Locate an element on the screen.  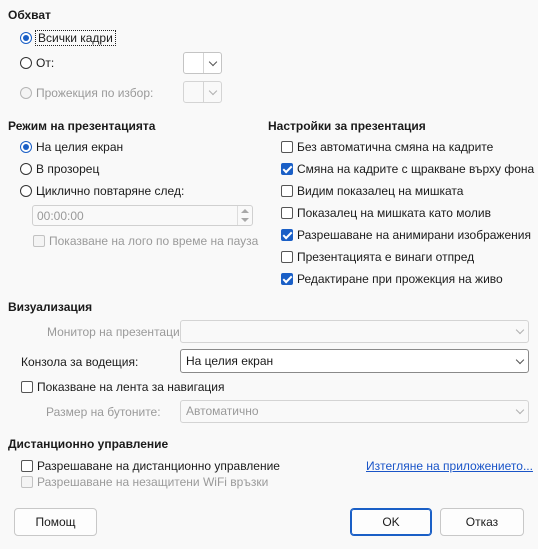
mouse-pen-label: Показалец на мишката като молив is located at coordinates (394, 213).